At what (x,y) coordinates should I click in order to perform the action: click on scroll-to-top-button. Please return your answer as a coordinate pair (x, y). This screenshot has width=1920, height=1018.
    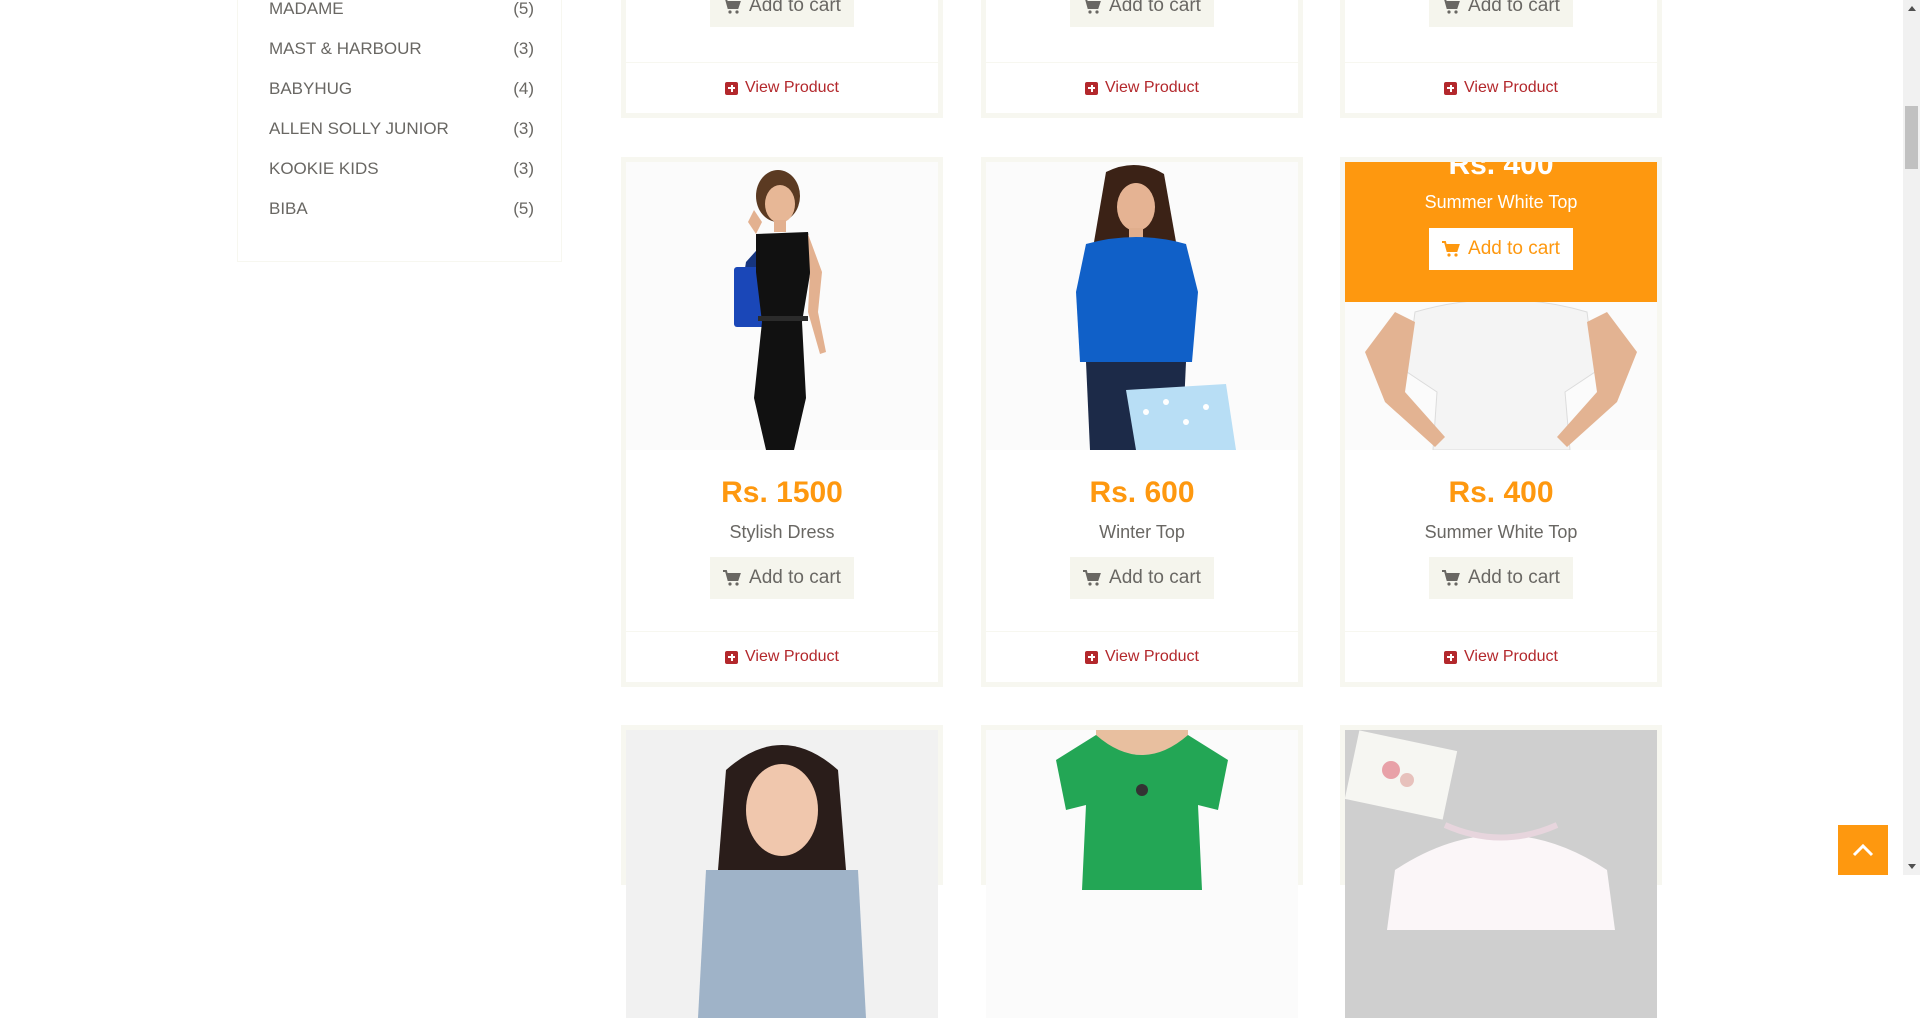
    Looking at the image, I should click on (1863, 850).